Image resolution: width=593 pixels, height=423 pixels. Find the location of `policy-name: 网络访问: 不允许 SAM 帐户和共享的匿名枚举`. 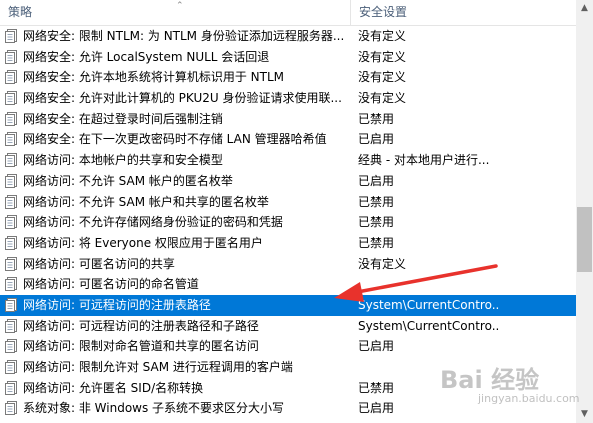

policy-name: 网络访问: 不允许 SAM 帐户和共享的匿名枚举 is located at coordinates (146, 201).